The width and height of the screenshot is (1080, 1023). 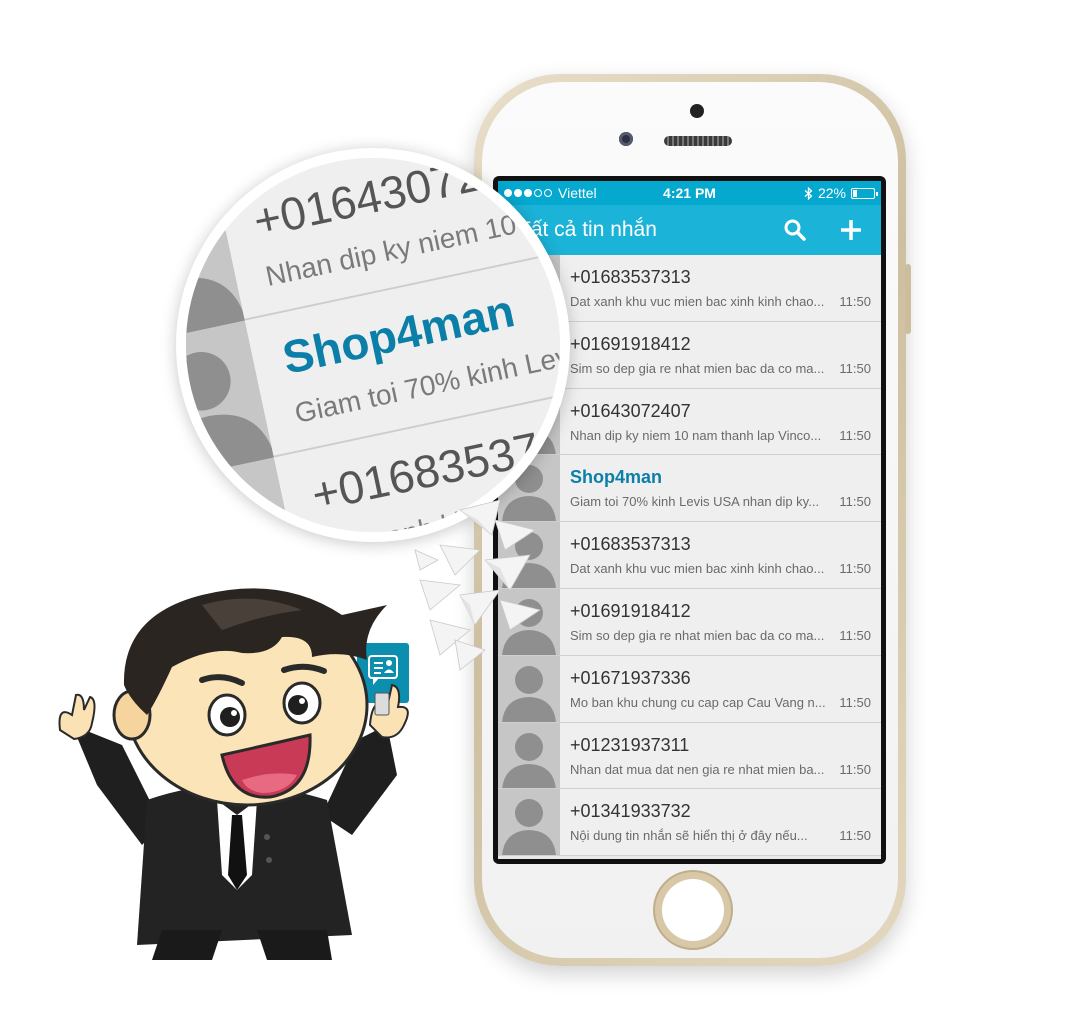 I want to click on search-button, so click(x=795, y=230).